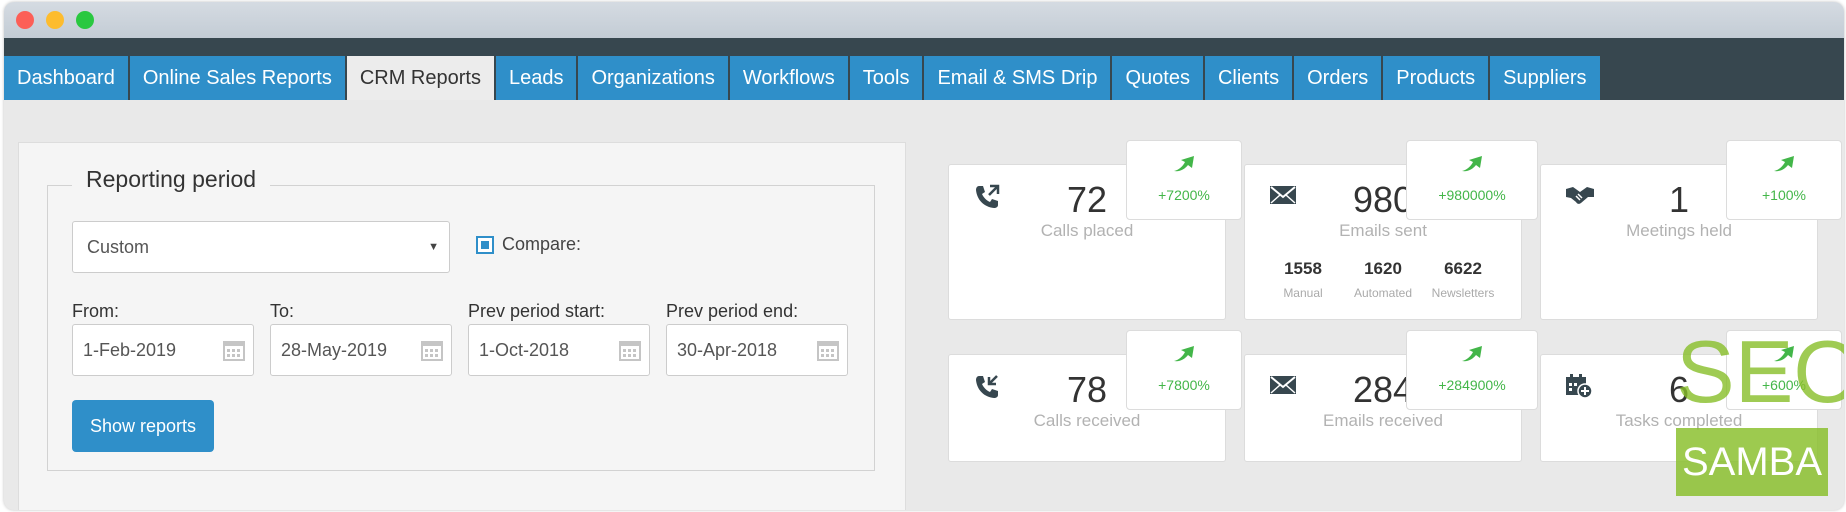 The height and width of the screenshot is (512, 1846). I want to click on compare-toggle: Compare:, so click(528, 244).